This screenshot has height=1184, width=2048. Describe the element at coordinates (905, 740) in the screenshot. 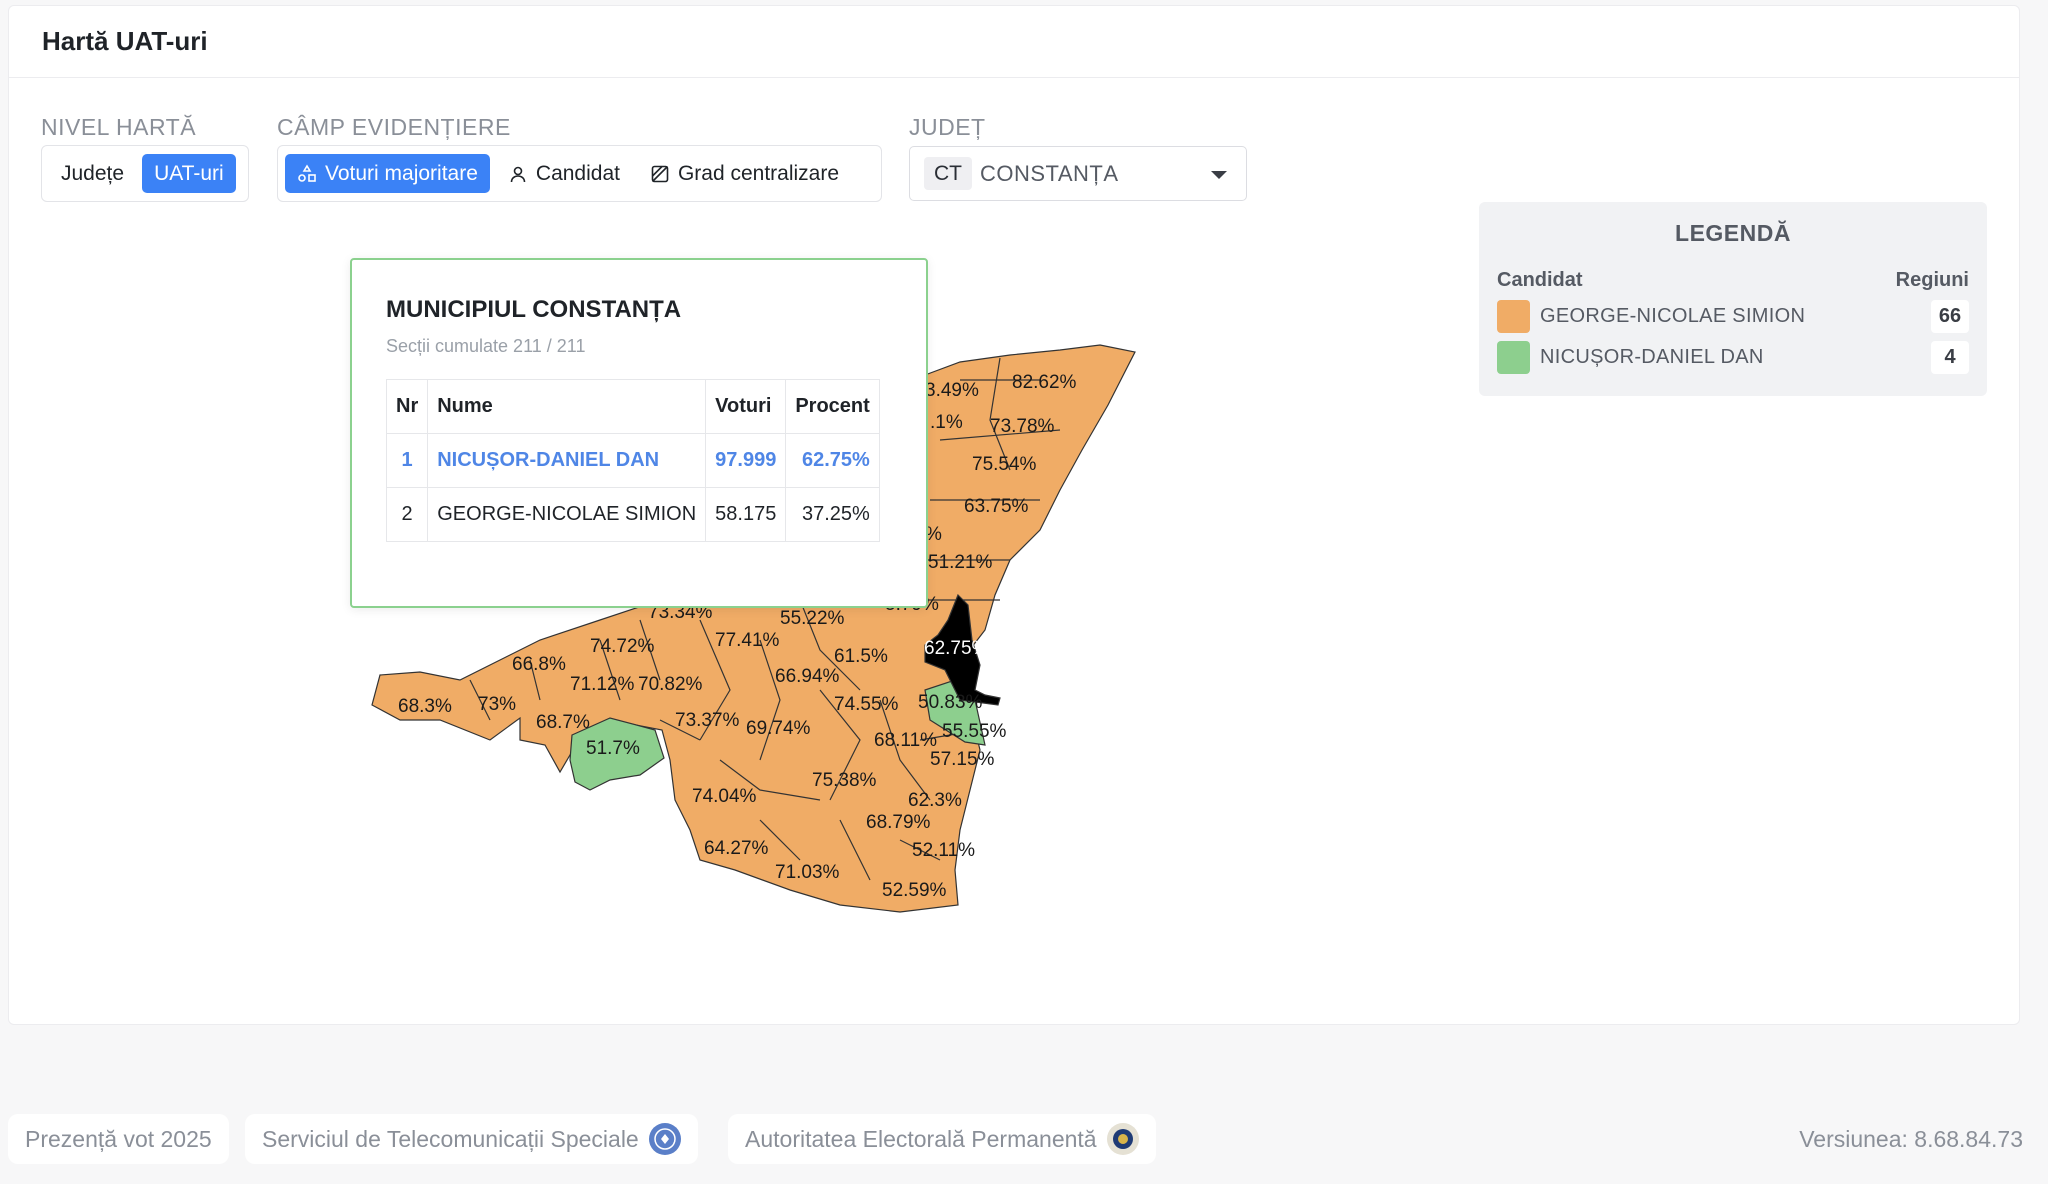

I see `svg-text: 68.11%` at that location.